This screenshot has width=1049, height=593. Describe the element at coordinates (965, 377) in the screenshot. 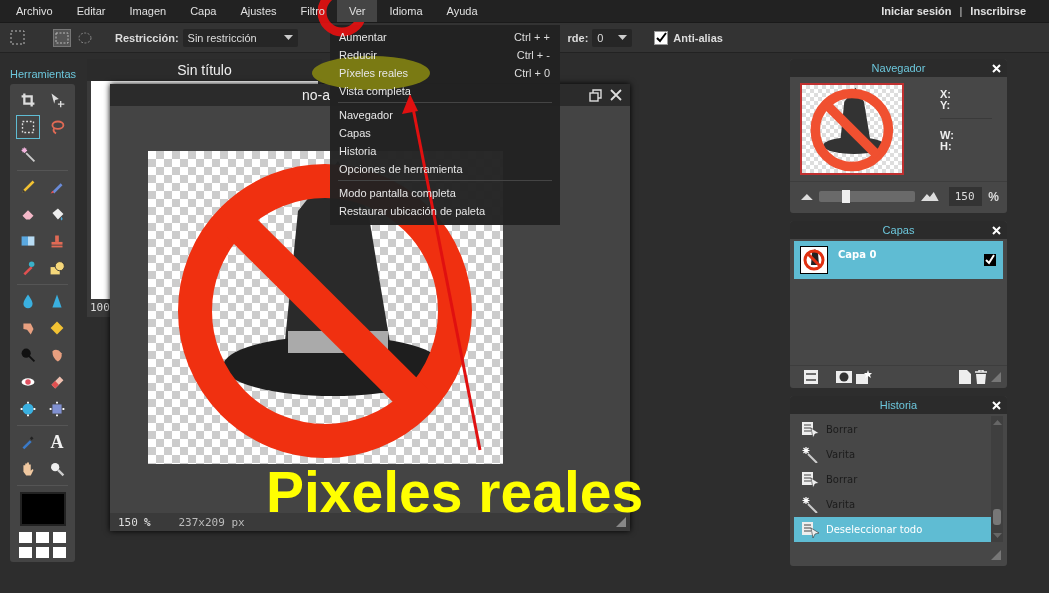

I see `new-layer-icon` at that location.